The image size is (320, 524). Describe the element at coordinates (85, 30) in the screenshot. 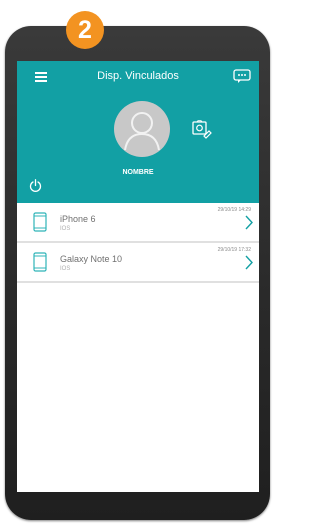

I see `step-badge: 2` at that location.